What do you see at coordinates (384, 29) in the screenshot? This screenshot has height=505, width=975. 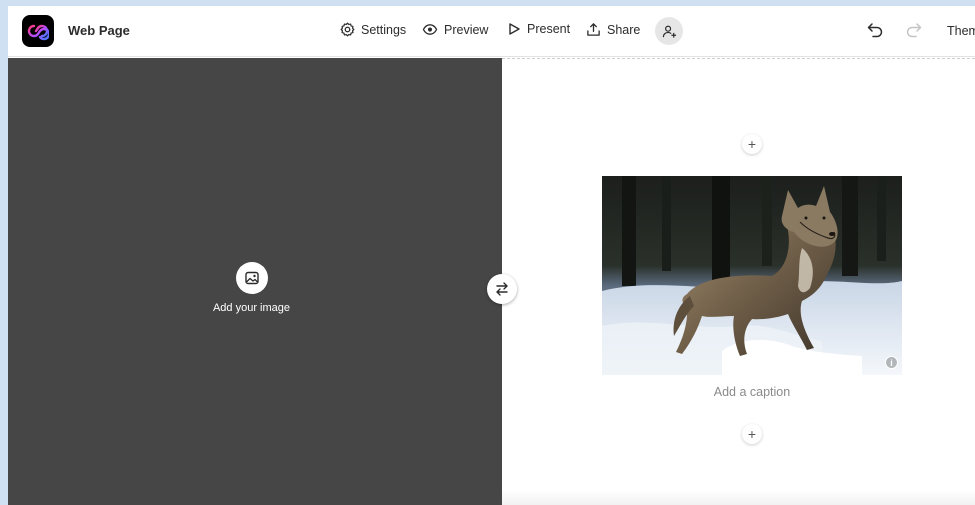 I see `settings-label: Settings` at bounding box center [384, 29].